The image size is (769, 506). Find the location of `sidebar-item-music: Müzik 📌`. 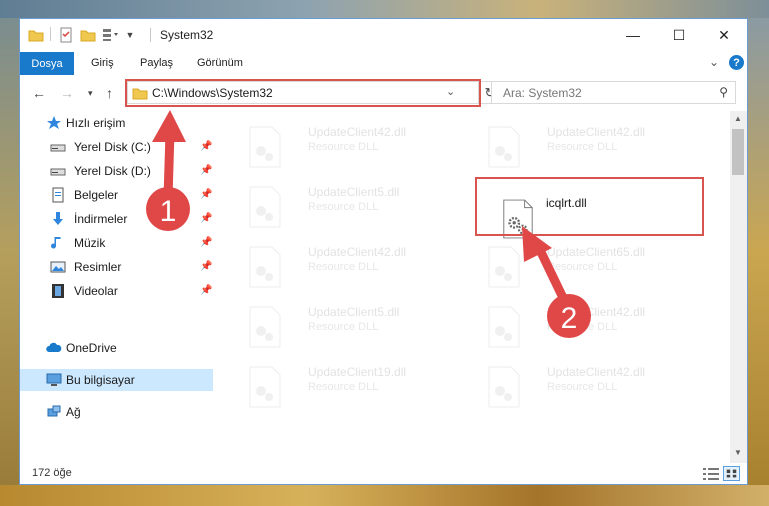

sidebar-item-music: Müzik 📌 is located at coordinates (116, 243).